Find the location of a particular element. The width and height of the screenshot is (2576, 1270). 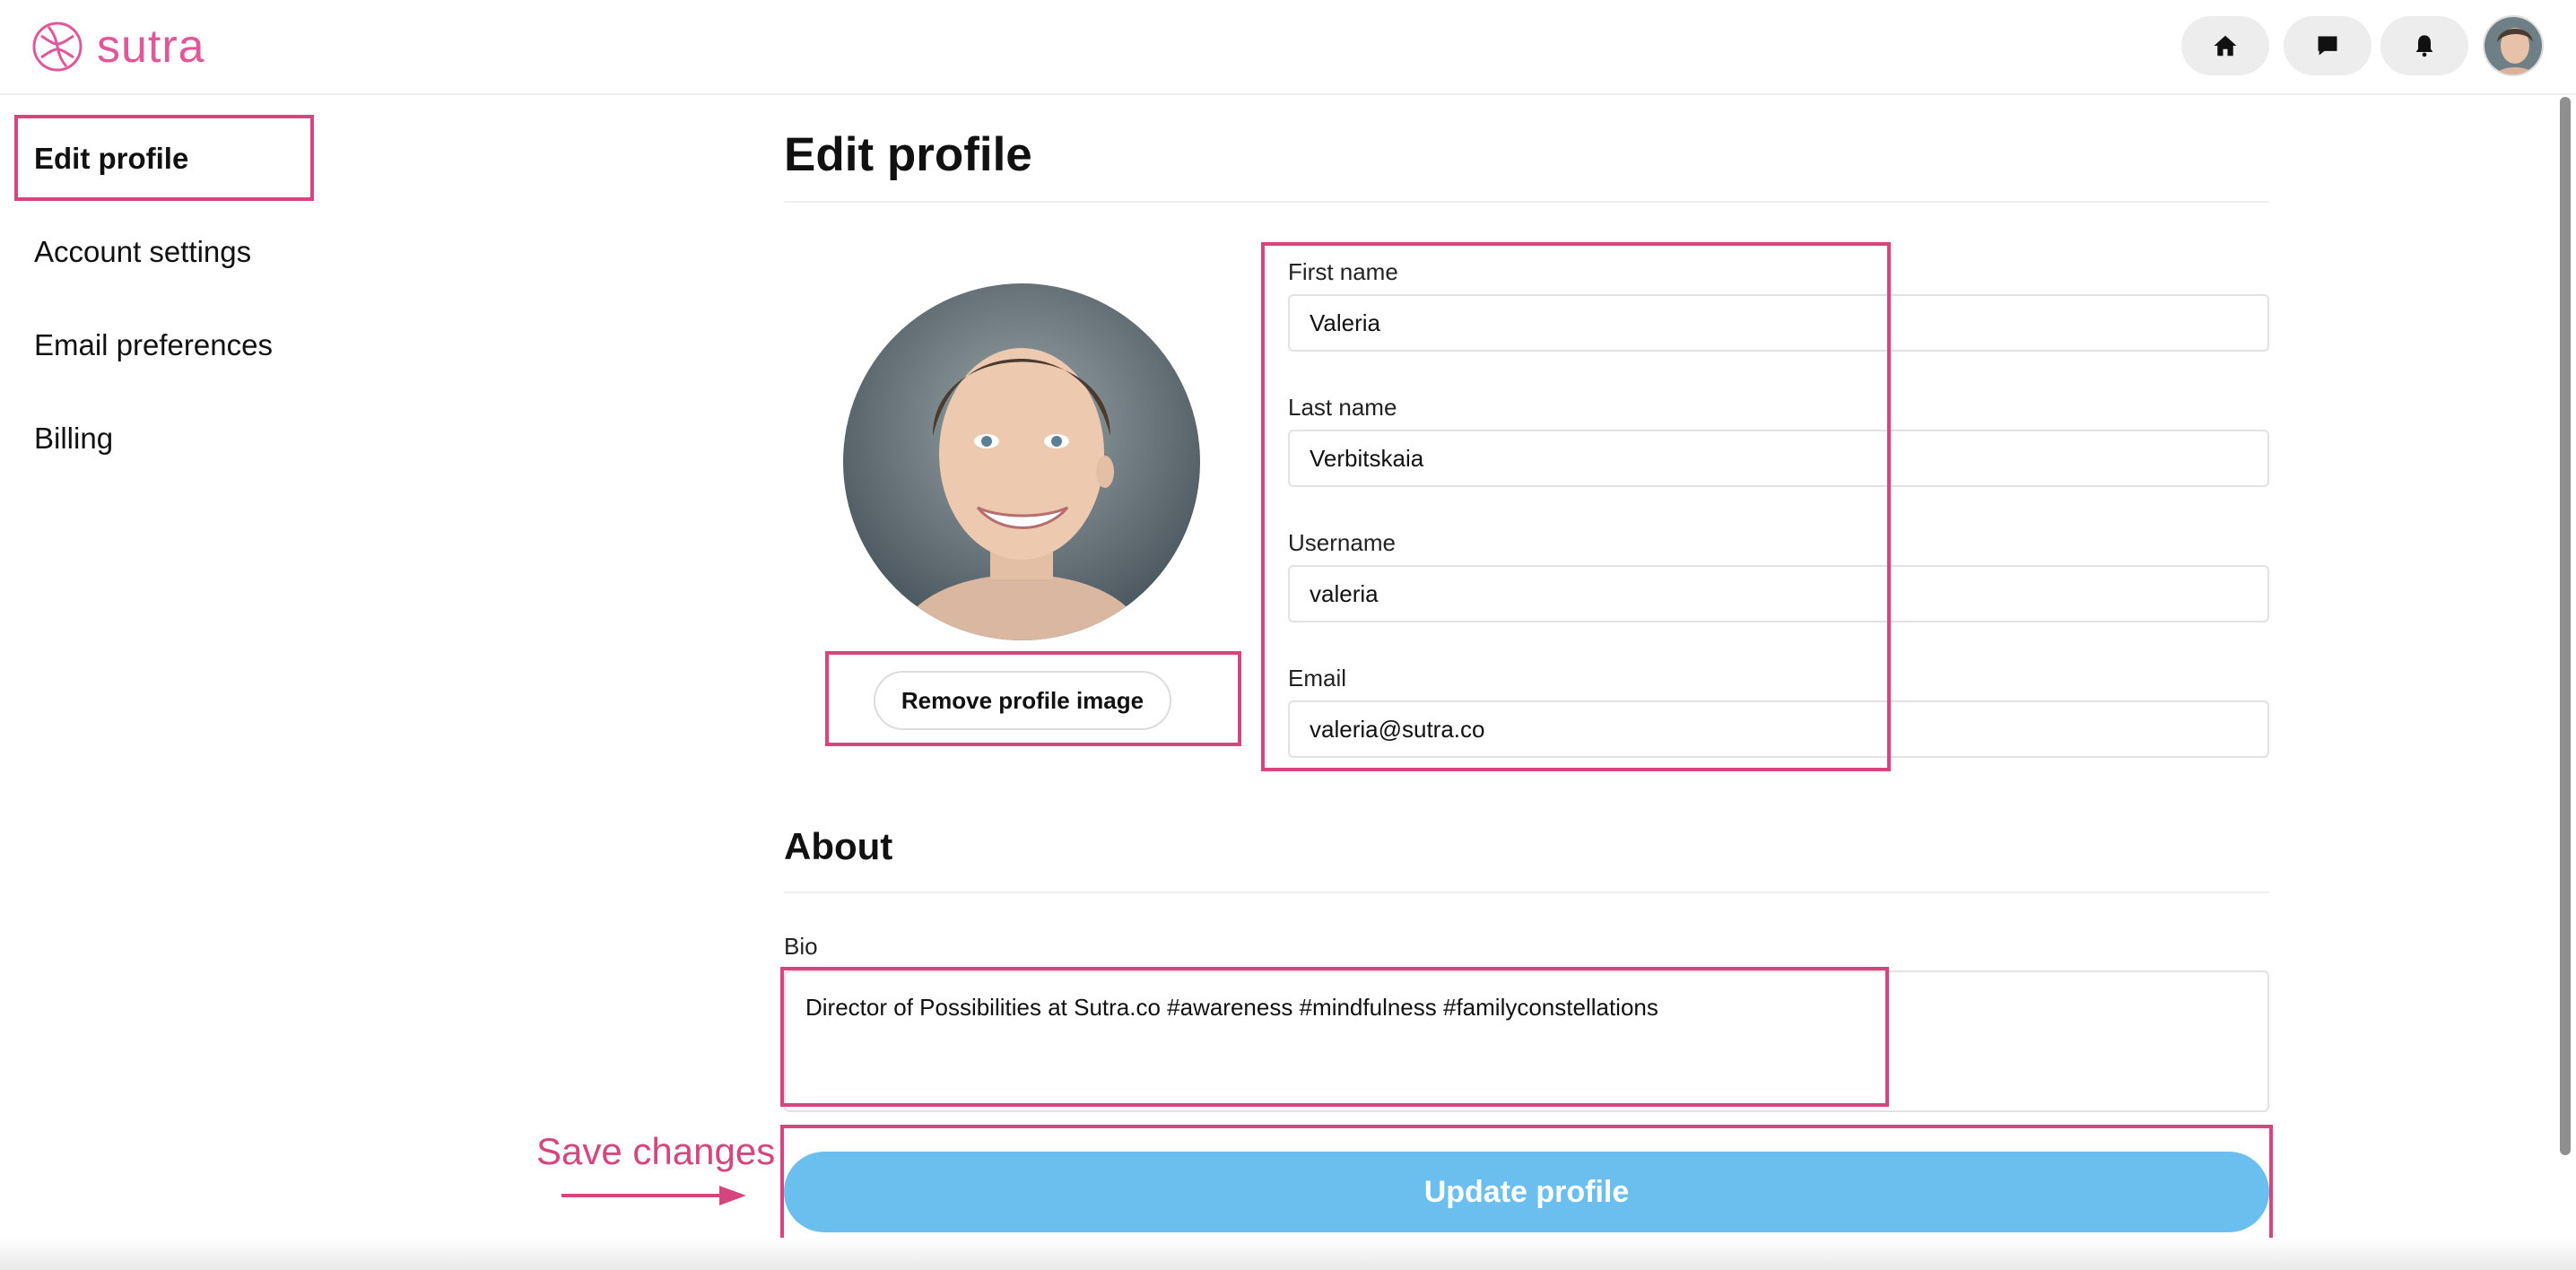

logo-text: sutra is located at coordinates (151, 47).